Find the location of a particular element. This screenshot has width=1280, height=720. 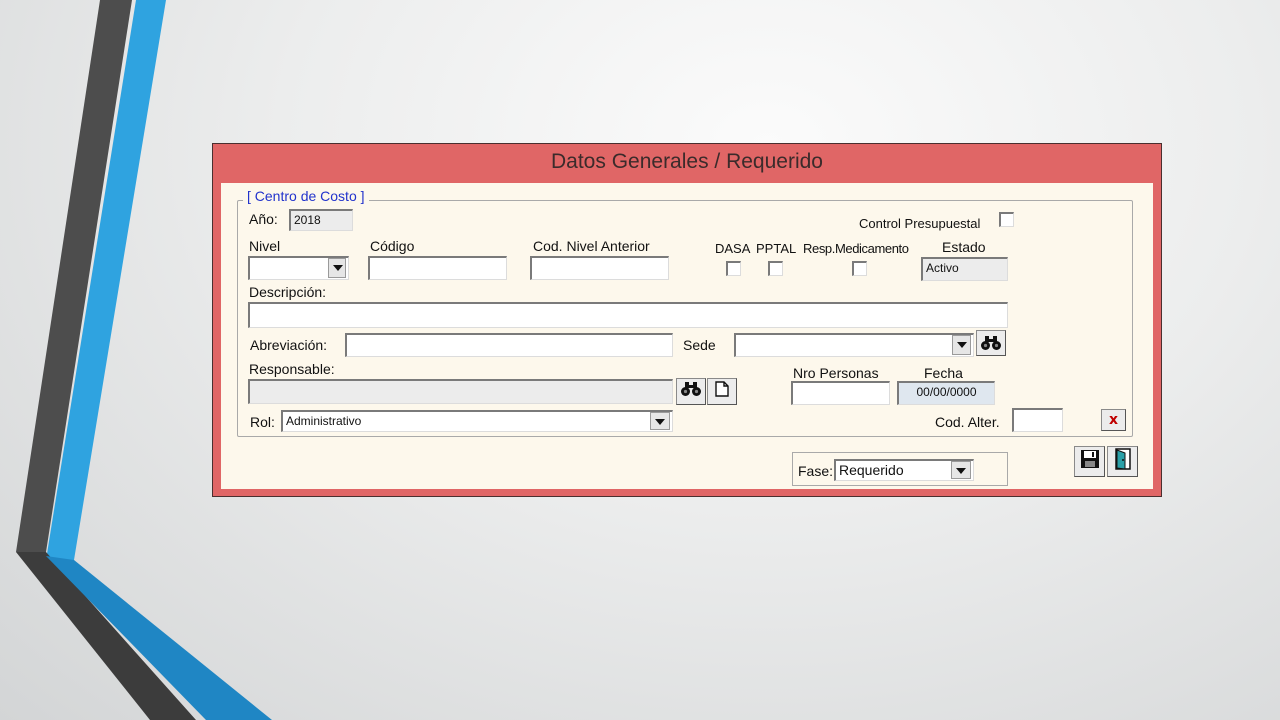

codigo-field is located at coordinates (437, 268).